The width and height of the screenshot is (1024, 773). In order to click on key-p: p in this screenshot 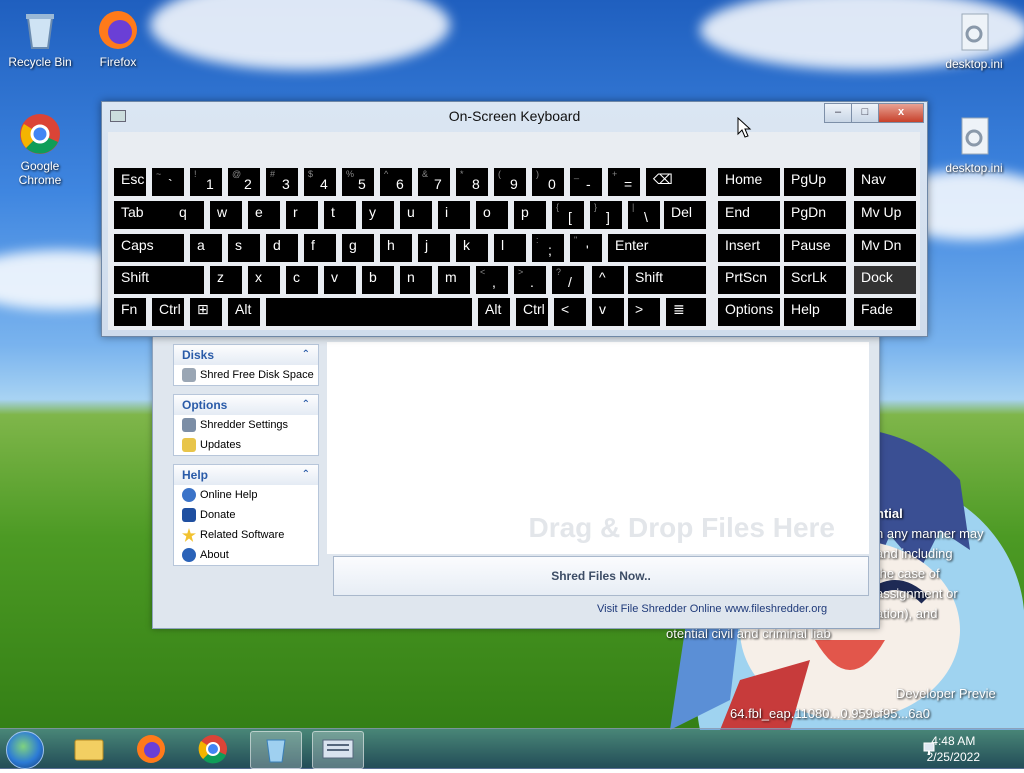, I will do `click(530, 215)`.